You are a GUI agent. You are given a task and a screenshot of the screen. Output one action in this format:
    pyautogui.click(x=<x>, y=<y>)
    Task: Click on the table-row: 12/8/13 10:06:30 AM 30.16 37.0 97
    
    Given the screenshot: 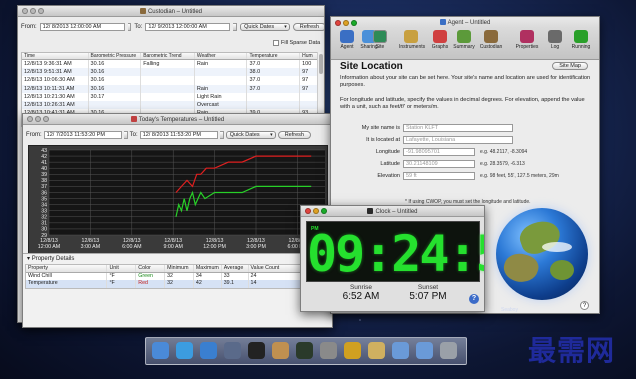 What is the action you would take?
    pyautogui.click(x=169, y=80)
    